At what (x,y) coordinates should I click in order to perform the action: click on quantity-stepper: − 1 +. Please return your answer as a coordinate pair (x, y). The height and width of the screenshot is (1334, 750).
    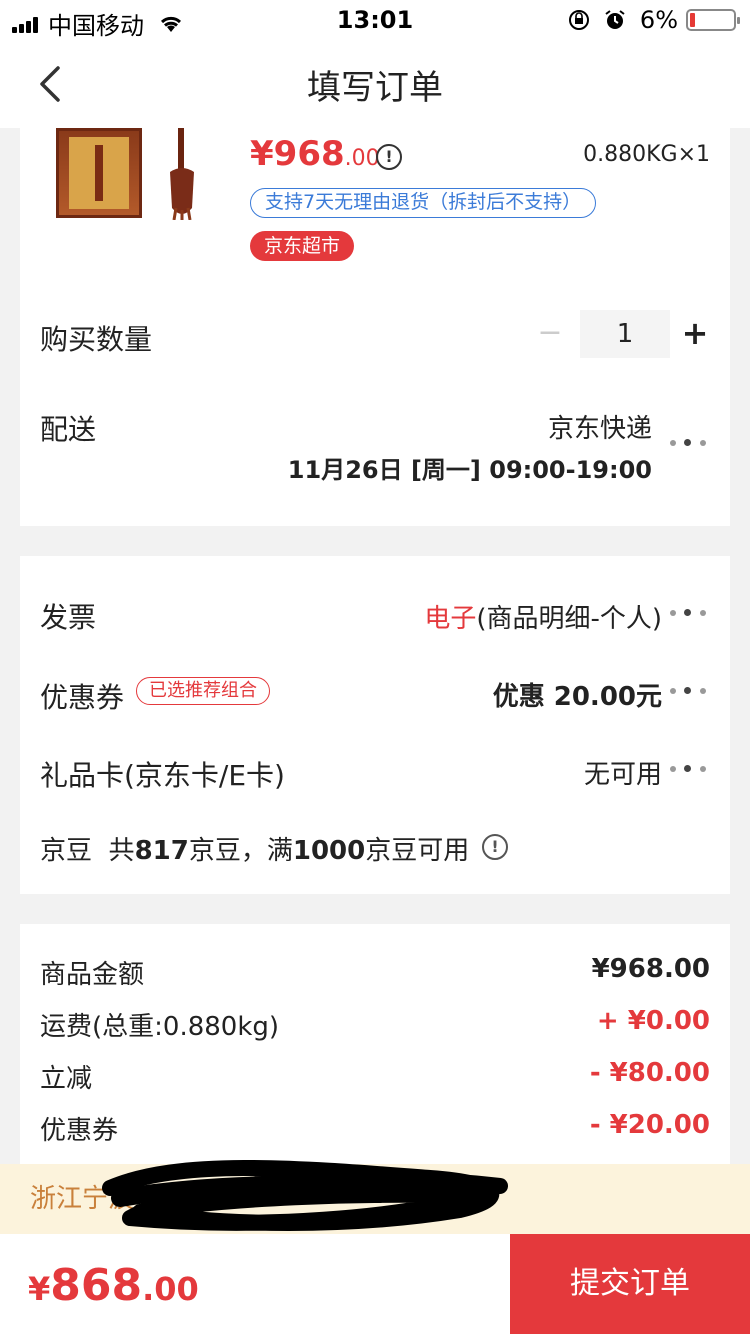
    Looking at the image, I should click on (620, 334).